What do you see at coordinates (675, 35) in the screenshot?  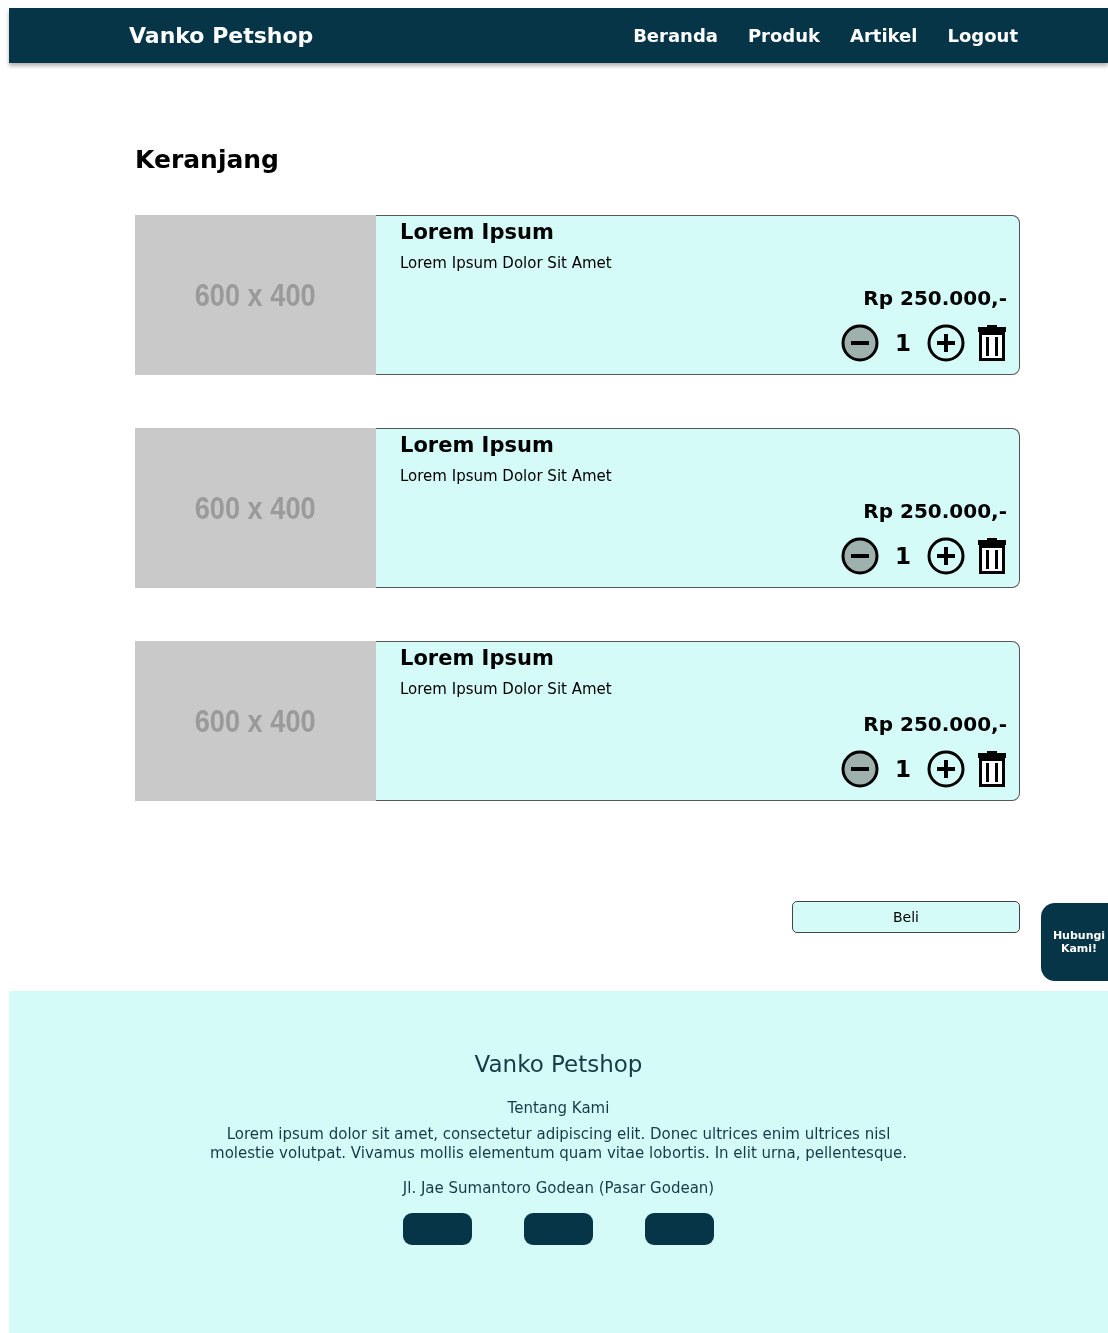 I see `nav-link: Beranda` at bounding box center [675, 35].